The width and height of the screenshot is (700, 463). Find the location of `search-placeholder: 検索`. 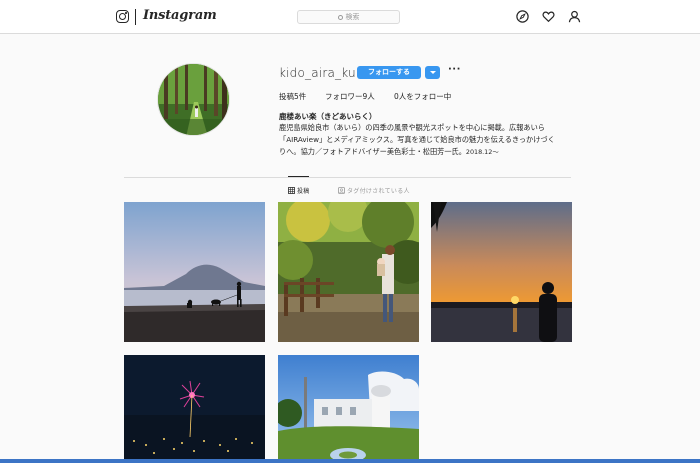

search-placeholder: 検索 is located at coordinates (352, 17).